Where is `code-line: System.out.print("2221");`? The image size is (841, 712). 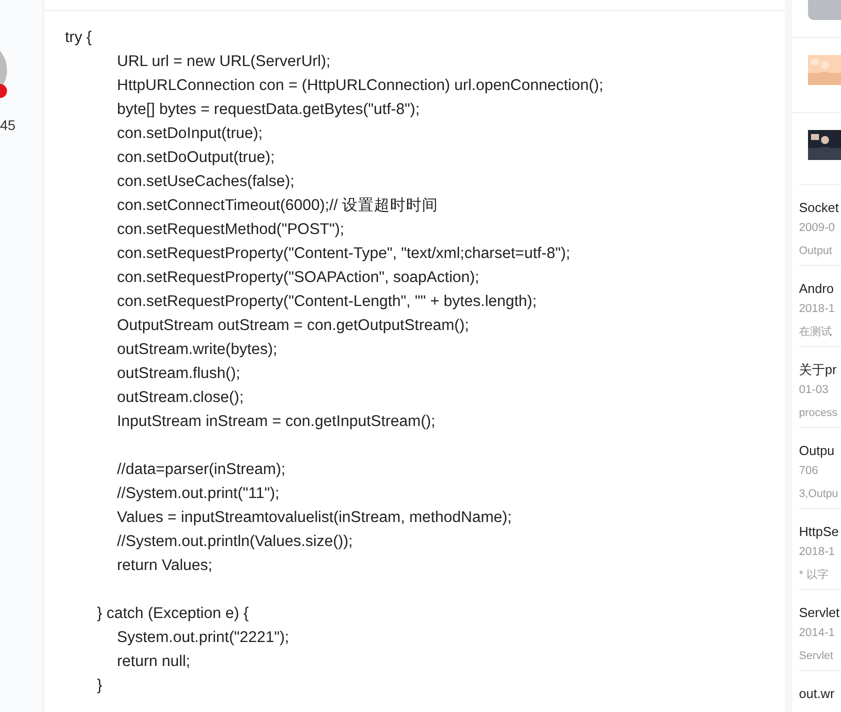
code-line: System.out.print("2221"); is located at coordinates (203, 637).